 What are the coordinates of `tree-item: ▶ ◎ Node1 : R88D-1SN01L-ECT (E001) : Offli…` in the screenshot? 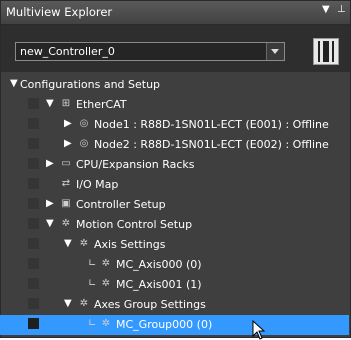 It's located at (174, 125).